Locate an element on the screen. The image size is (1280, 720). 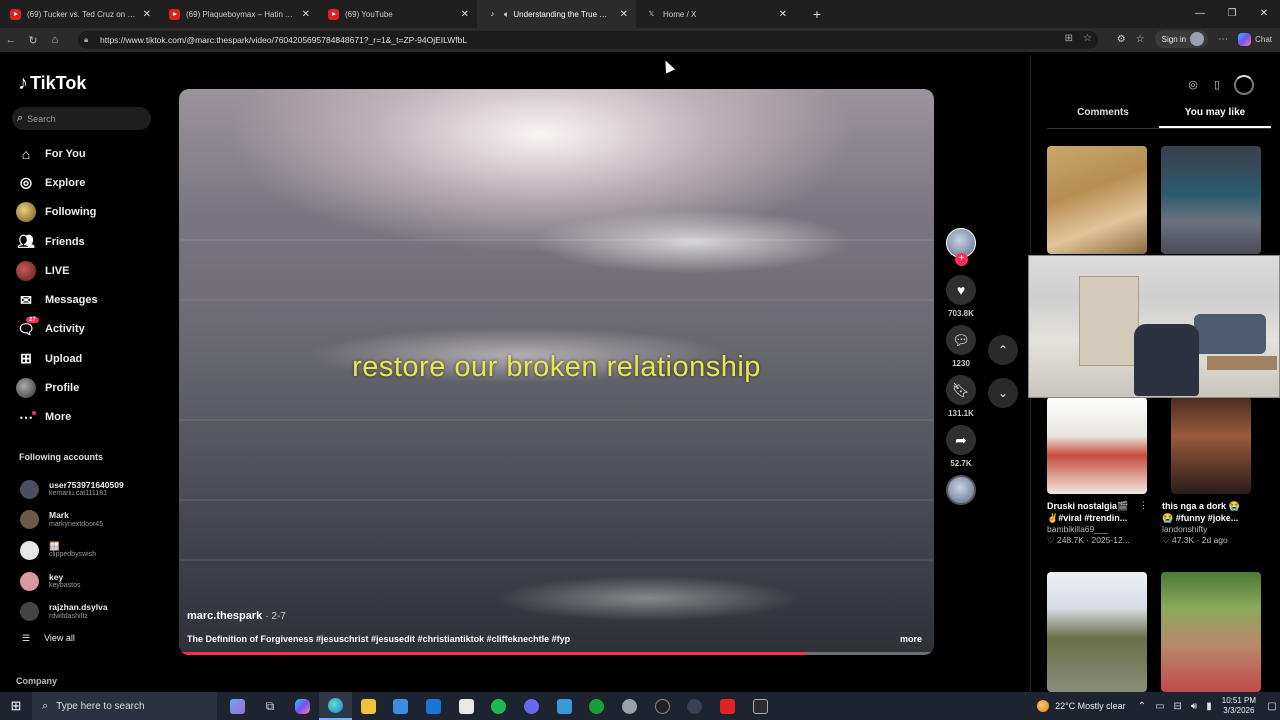
sidebar-item-activity: 🗨︎ 27 Activity is located at coordinates (86, 329).